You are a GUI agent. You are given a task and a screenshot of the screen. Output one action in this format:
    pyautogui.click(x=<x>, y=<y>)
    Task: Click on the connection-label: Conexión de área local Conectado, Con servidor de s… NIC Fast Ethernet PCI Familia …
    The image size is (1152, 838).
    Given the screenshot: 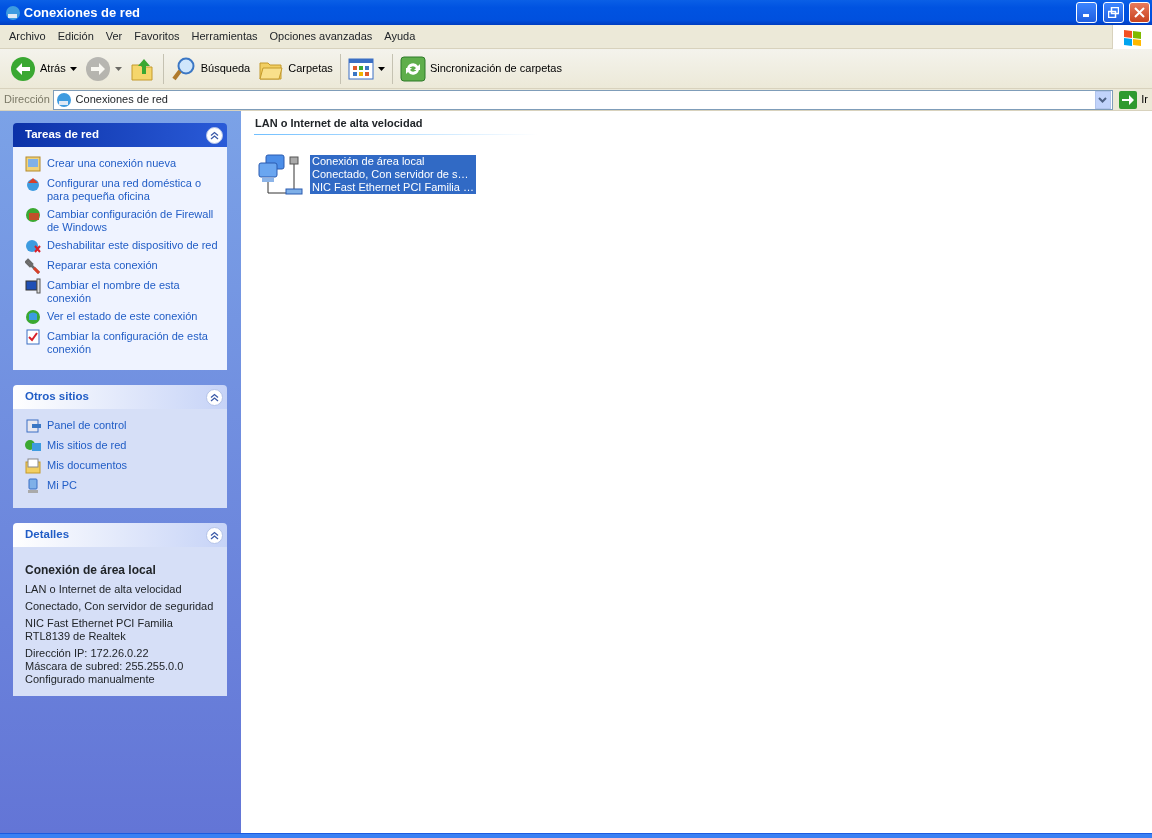 What is the action you would take?
    pyautogui.click(x=393, y=174)
    